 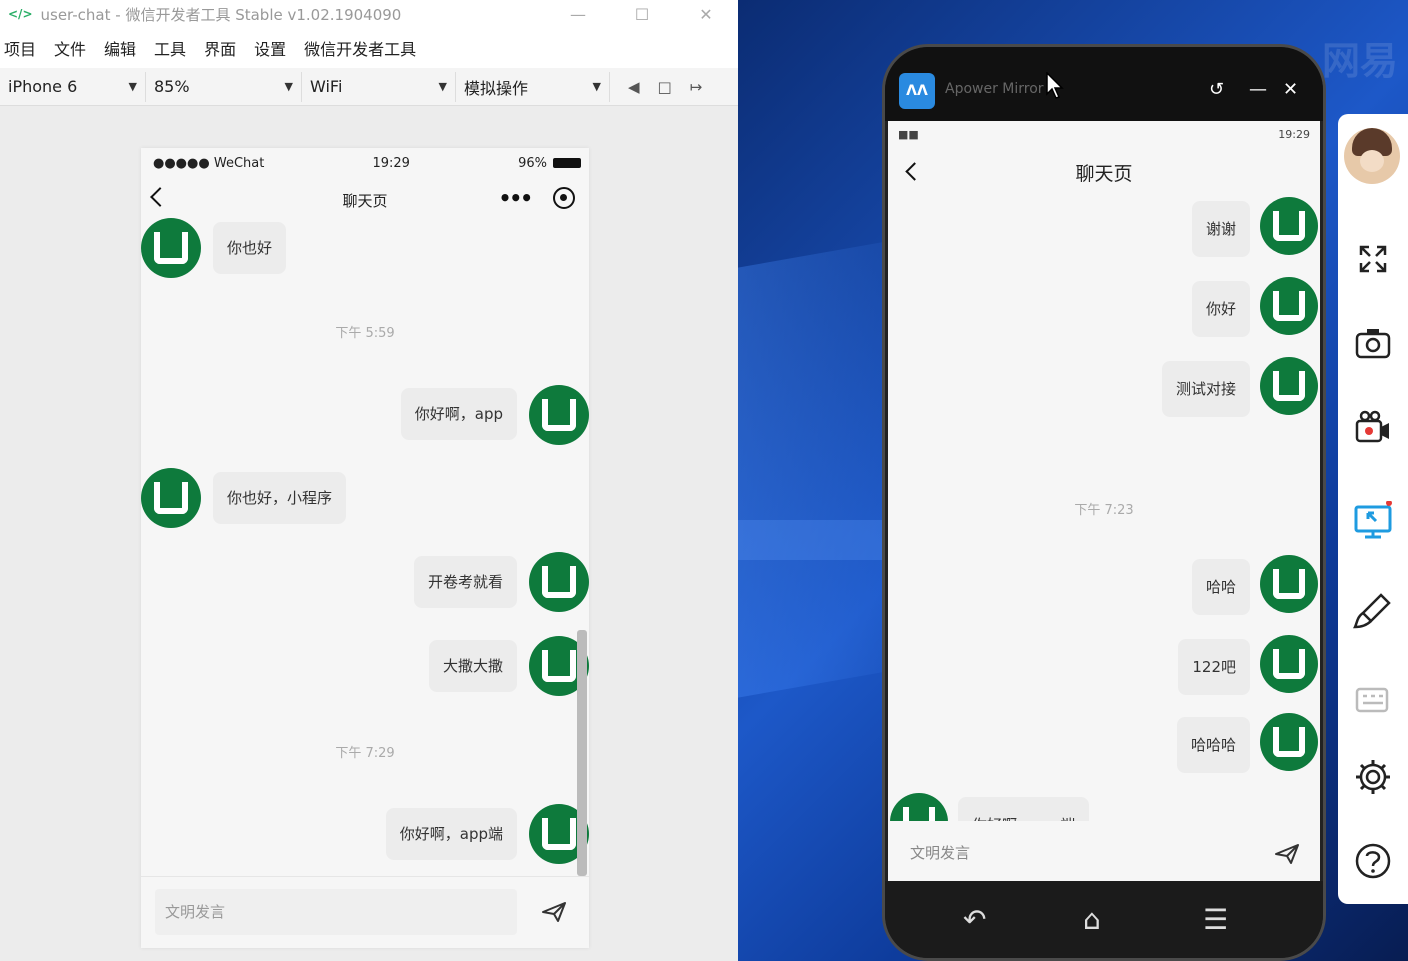 I want to click on help-icon, so click(x=1373, y=861).